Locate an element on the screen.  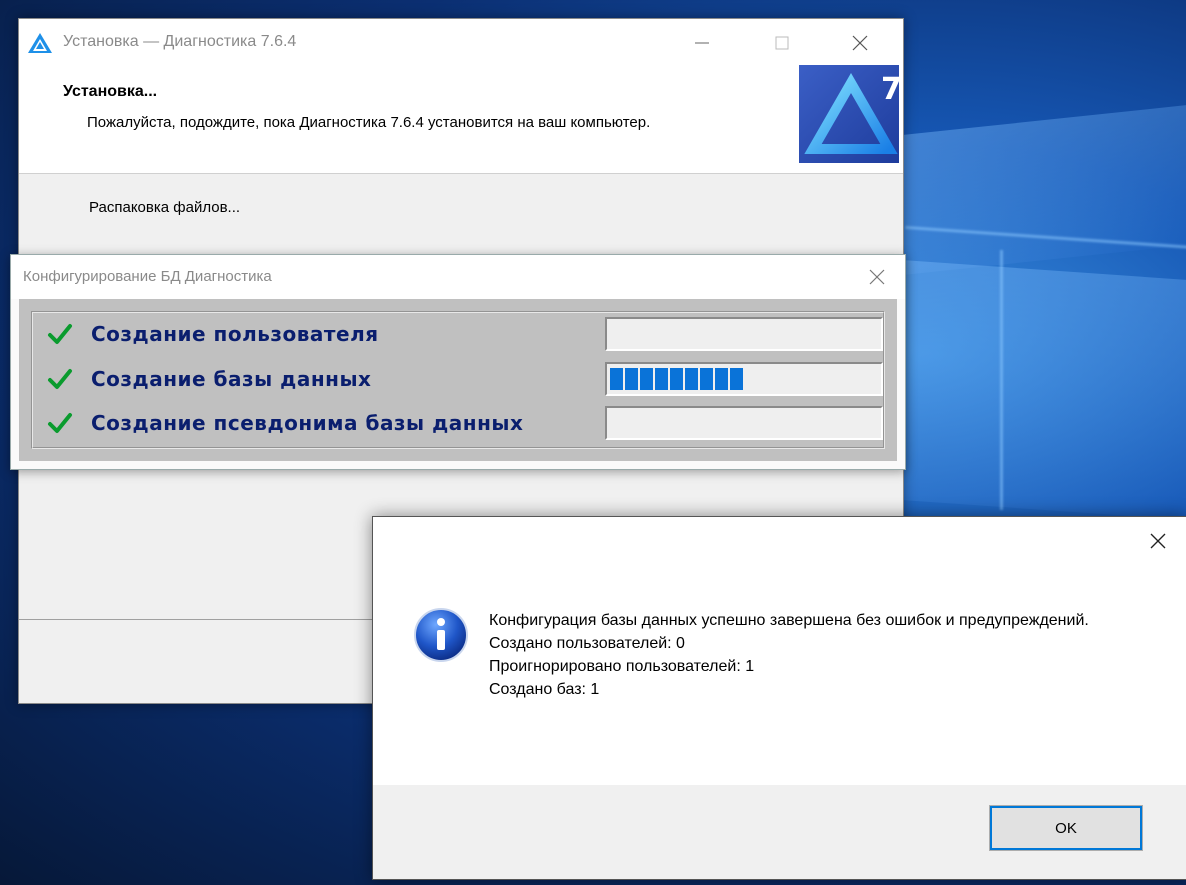
step-create-database: Создание базы данных is located at coordinates (208, 379).